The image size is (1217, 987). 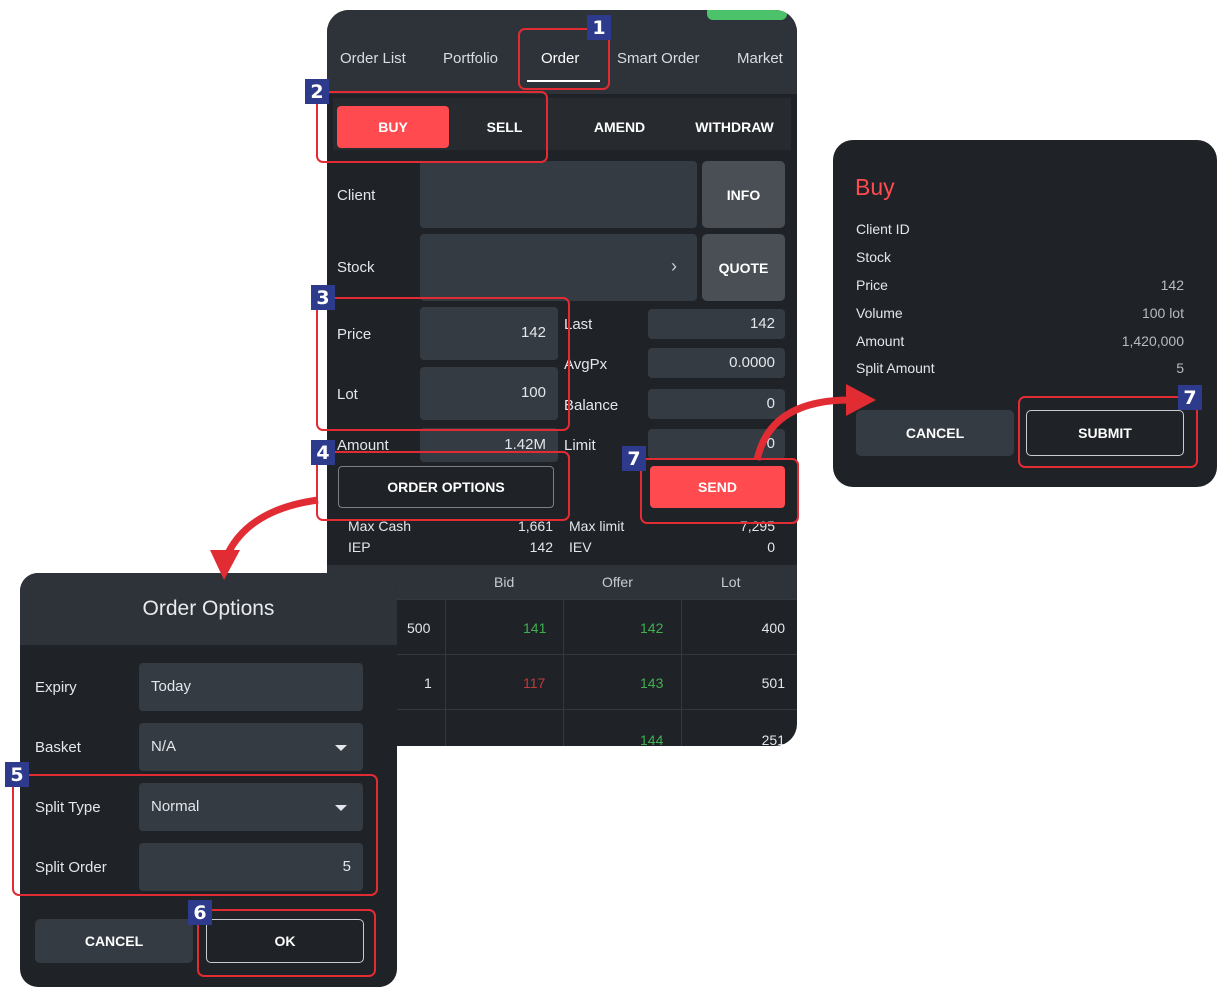 What do you see at coordinates (802, 428) in the screenshot?
I see `arrow-curve` at bounding box center [802, 428].